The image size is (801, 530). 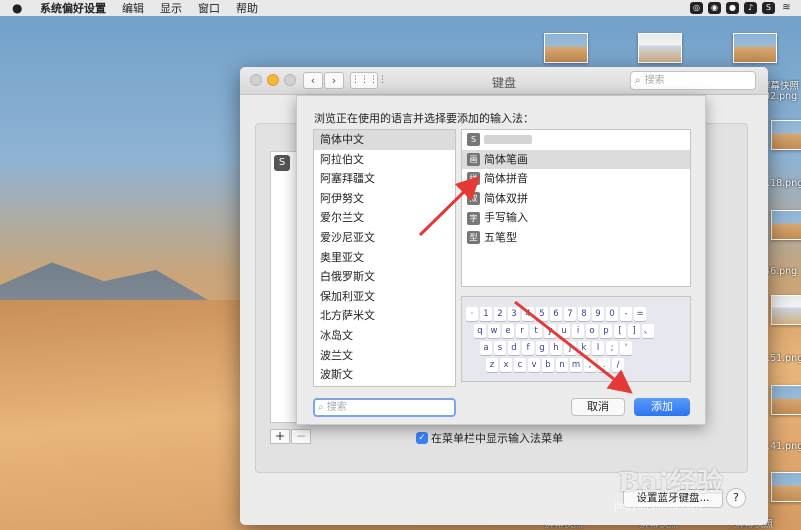 I want to click on input-method-item: 画 简体笔画, so click(x=576, y=159).